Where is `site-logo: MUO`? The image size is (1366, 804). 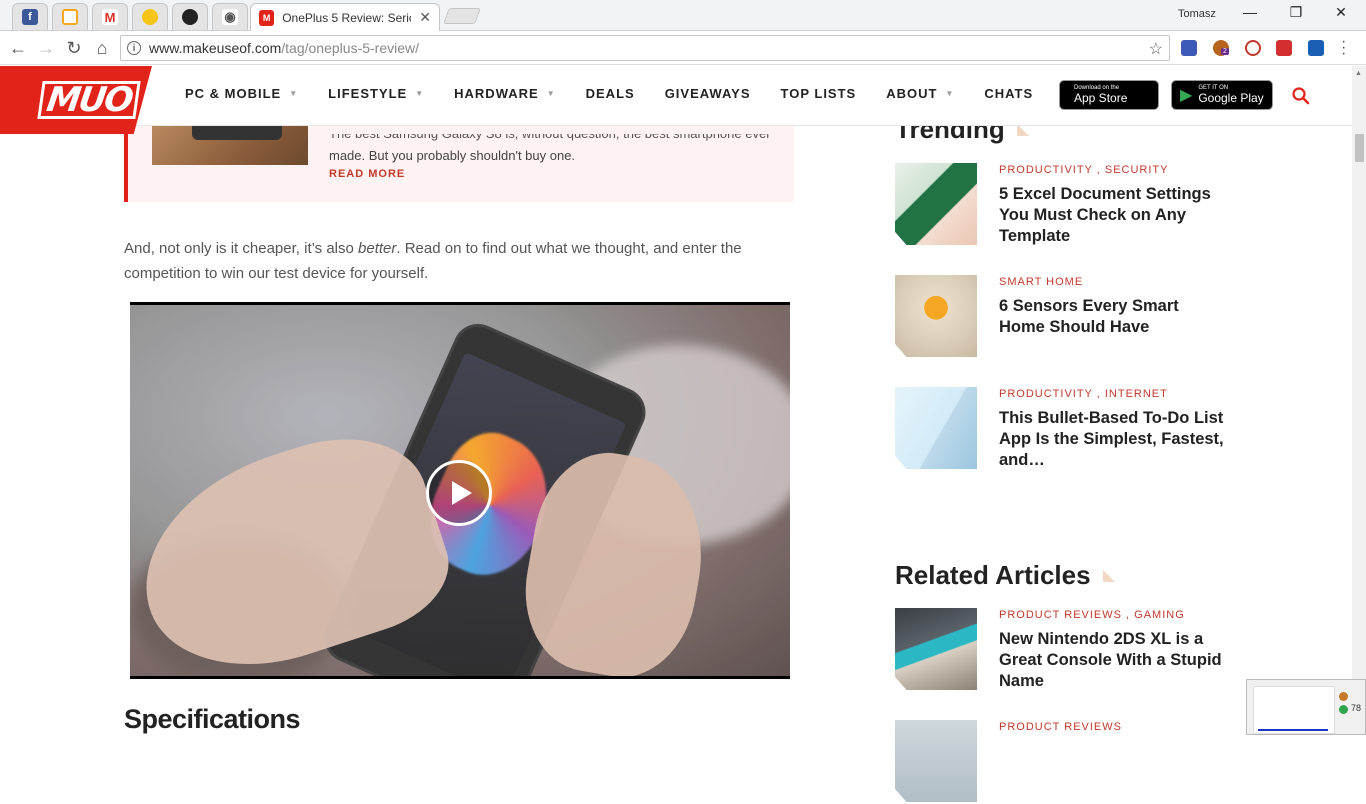 site-logo: MUO is located at coordinates (76, 100).